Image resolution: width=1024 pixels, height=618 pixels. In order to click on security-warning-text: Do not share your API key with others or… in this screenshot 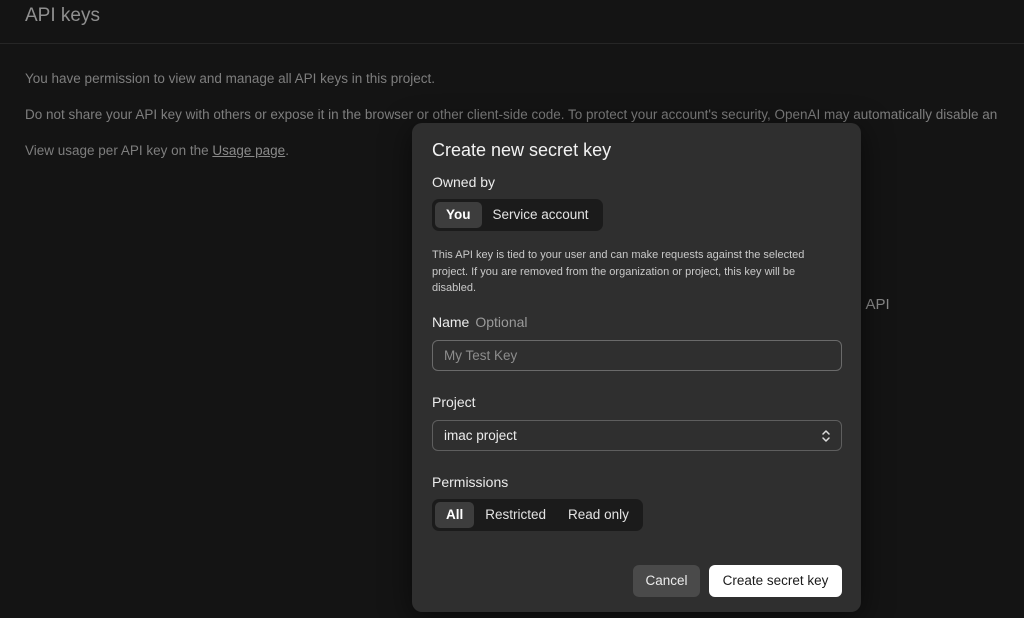, I will do `click(511, 114)`.